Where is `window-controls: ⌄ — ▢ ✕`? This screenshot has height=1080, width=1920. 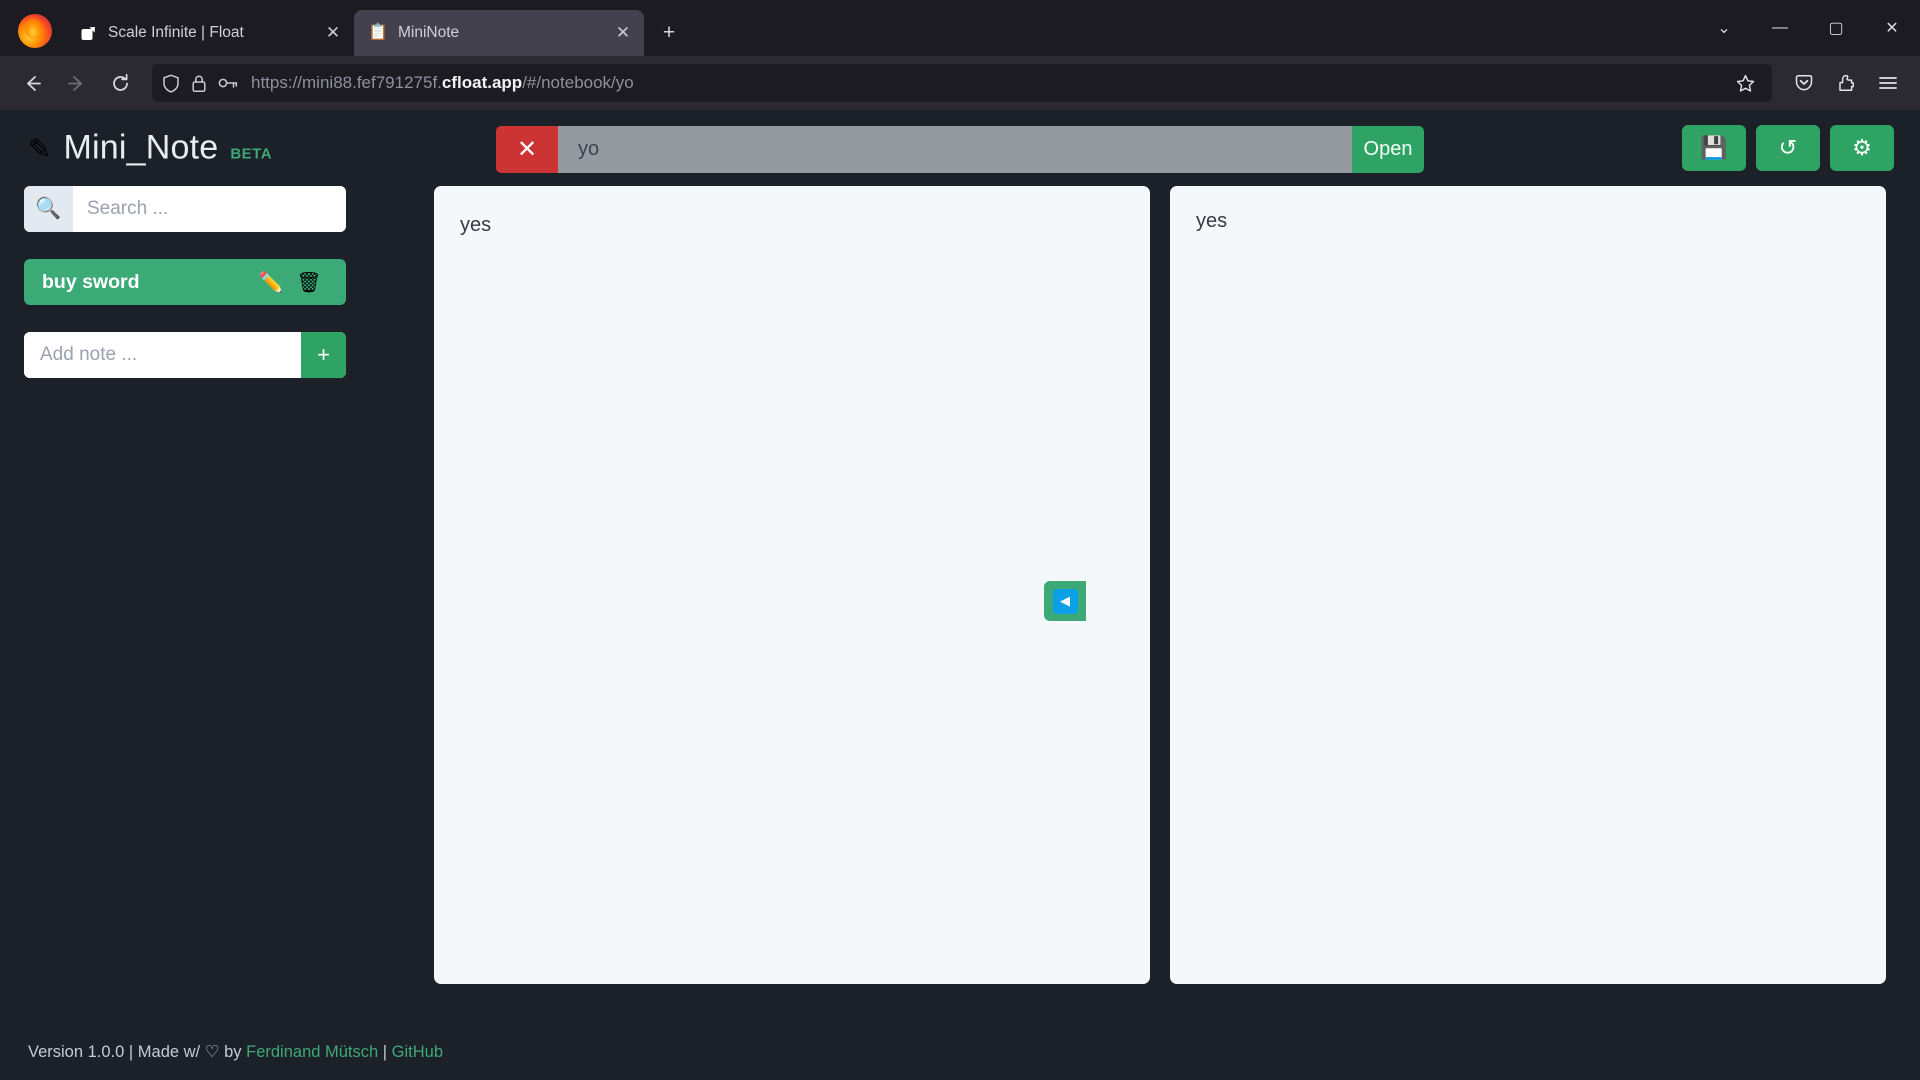
window-controls: ⌄ — ▢ ✕ is located at coordinates (1808, 28).